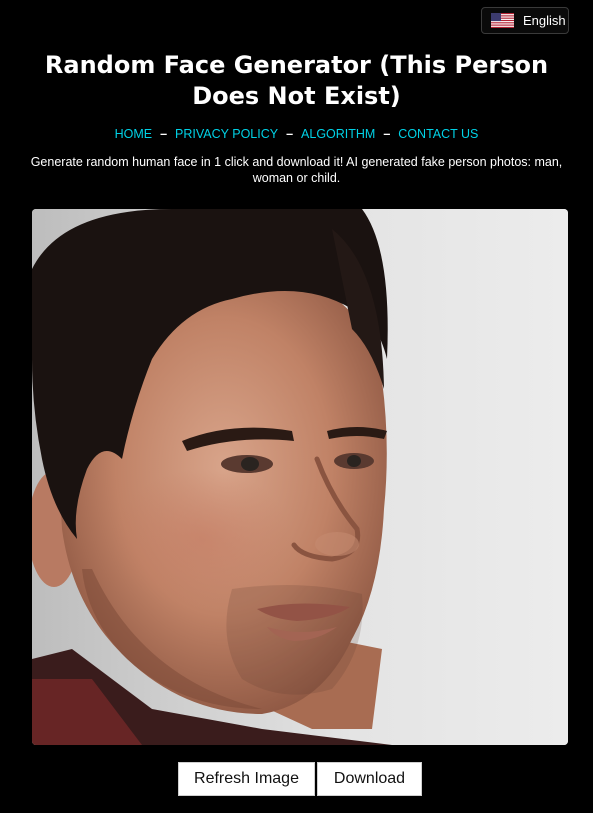 This screenshot has height=813, width=593. I want to click on nav-link-privacy-policy: PRIVACY POLICY, so click(226, 134).